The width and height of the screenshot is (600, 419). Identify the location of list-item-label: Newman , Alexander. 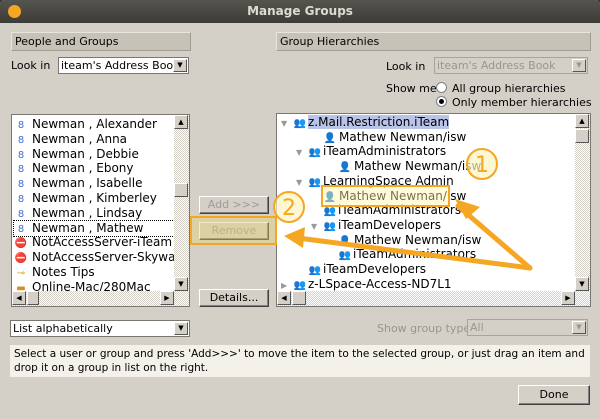
(94, 124).